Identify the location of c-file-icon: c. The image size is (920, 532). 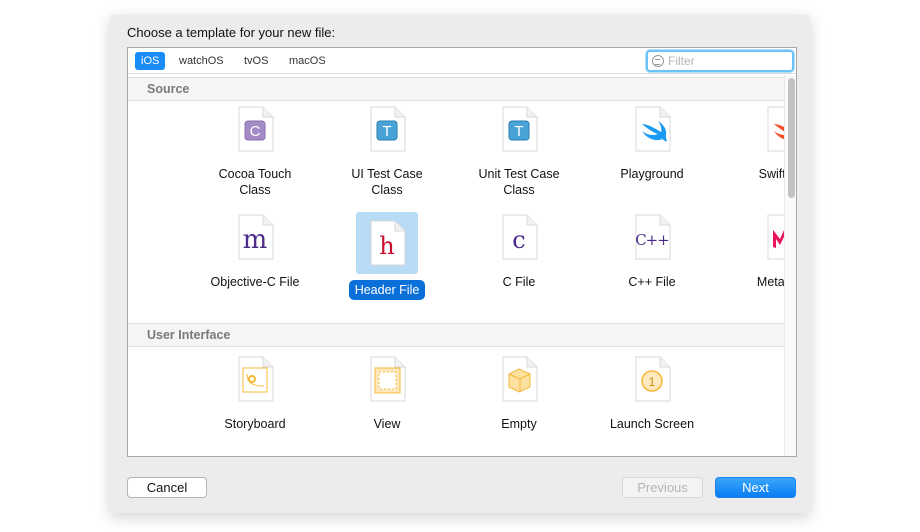
(519, 237).